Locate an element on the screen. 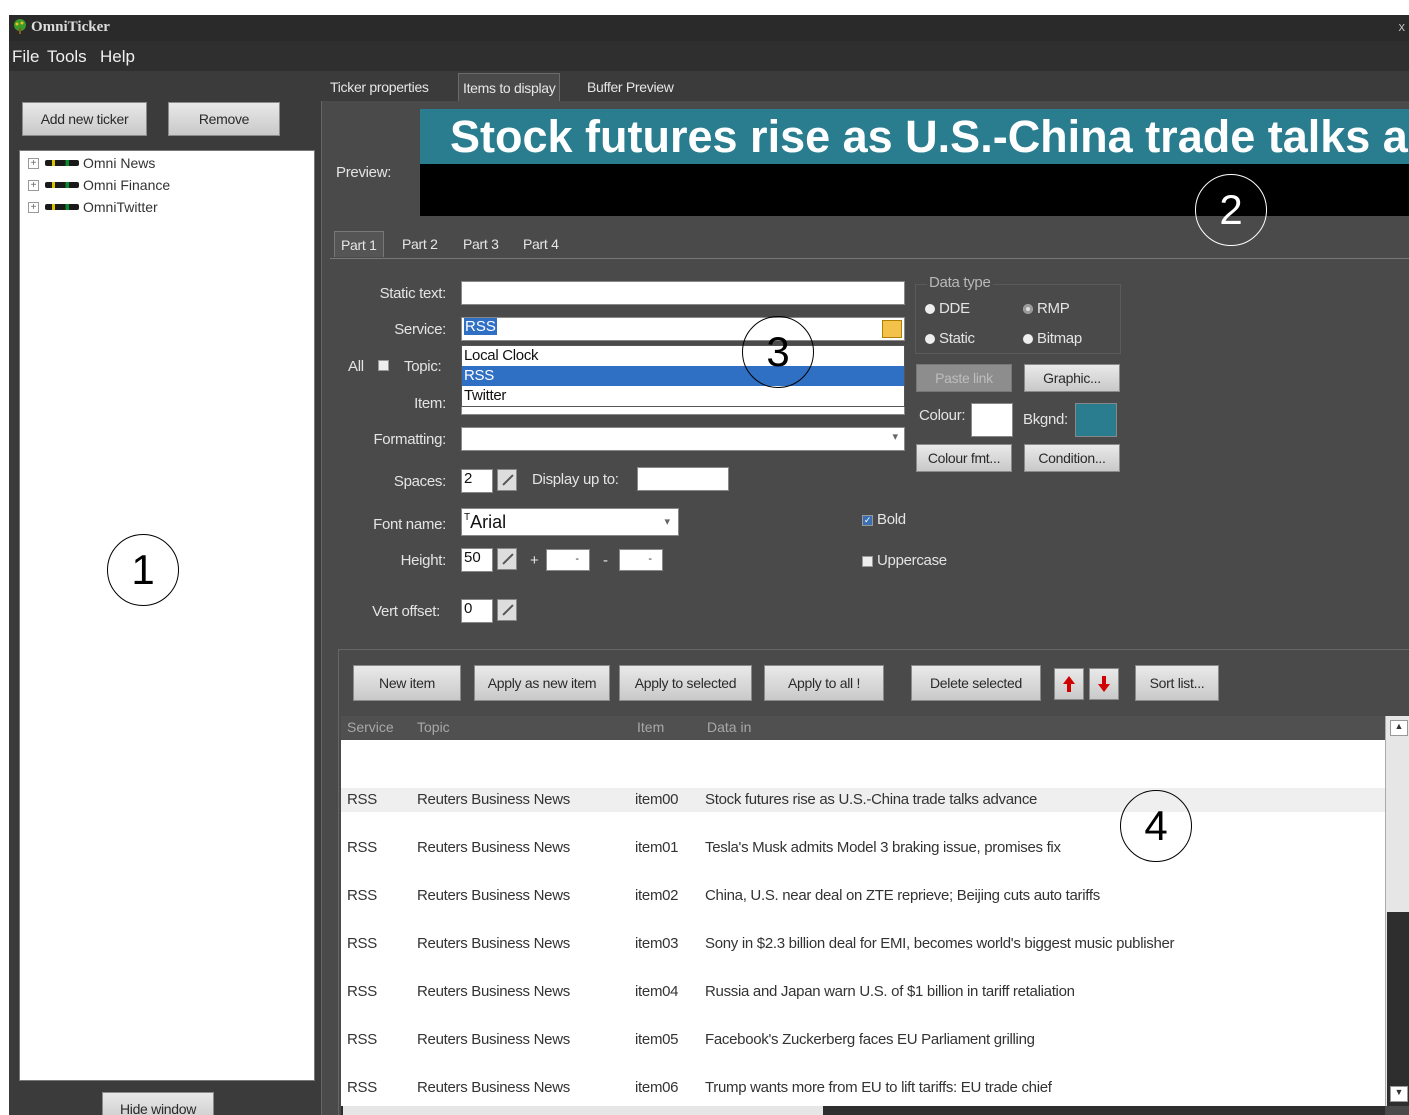 This screenshot has height=1115, width=1409. cell-item: item03 is located at coordinates (657, 943).